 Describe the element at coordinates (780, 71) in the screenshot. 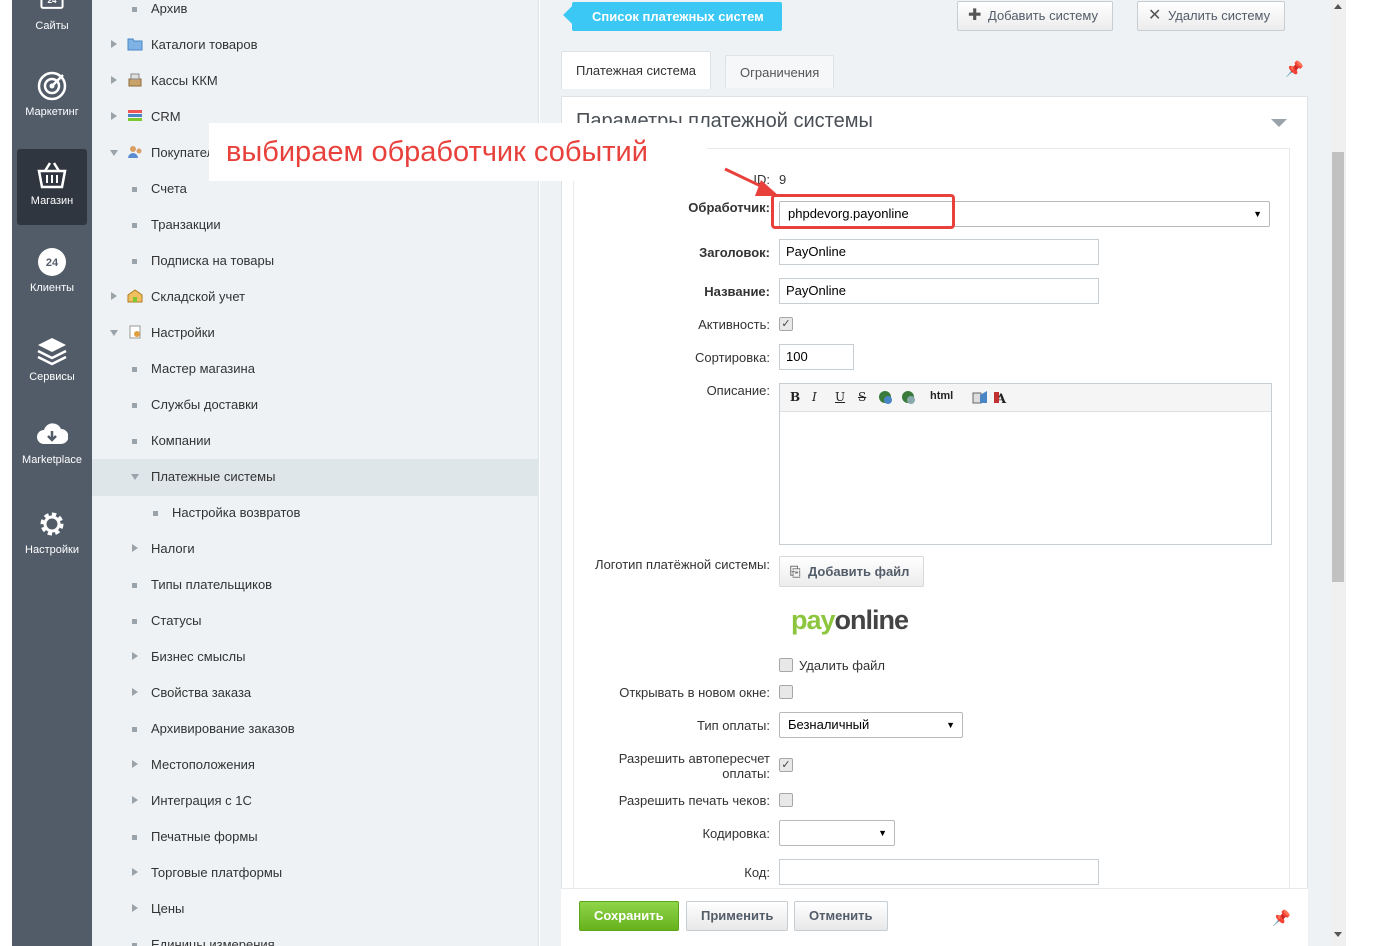

I see `tab-restrictions: Ограничения` at that location.